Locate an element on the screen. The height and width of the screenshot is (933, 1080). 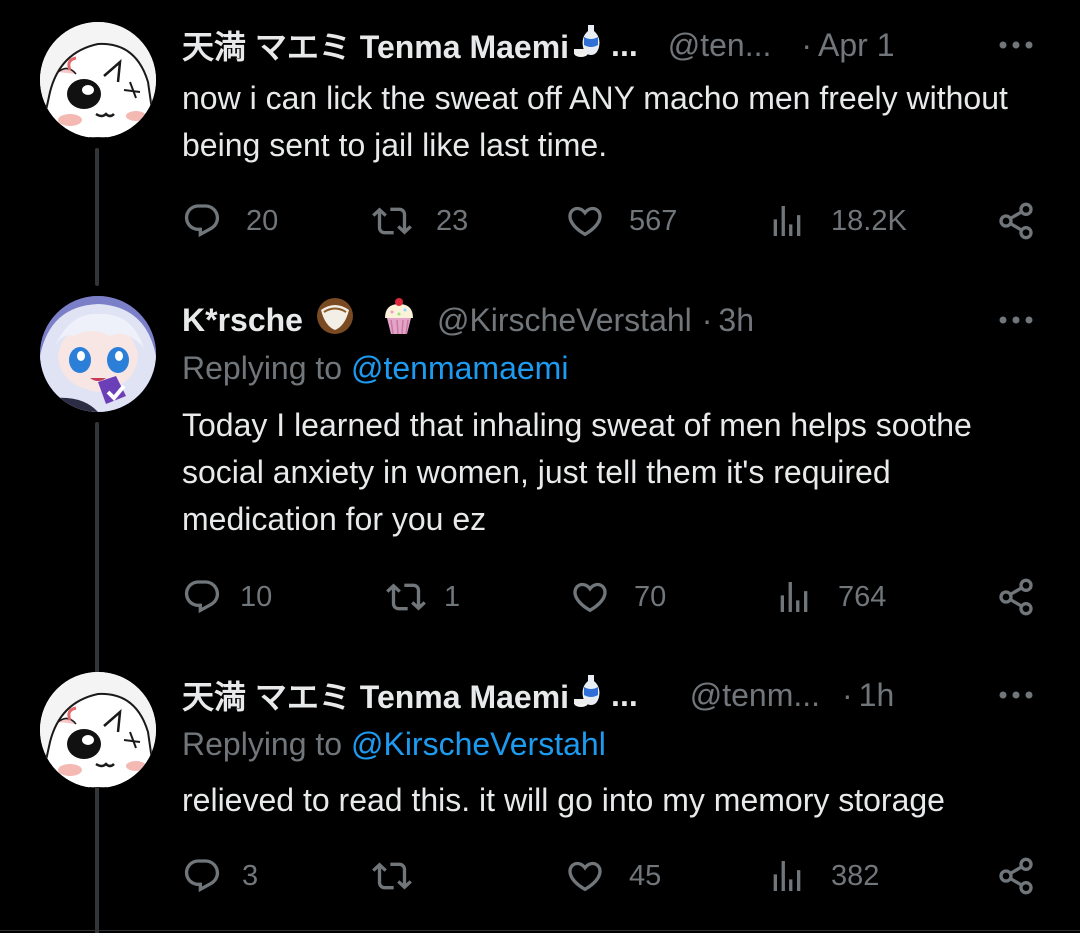
views-count: 764 is located at coordinates (862, 596).